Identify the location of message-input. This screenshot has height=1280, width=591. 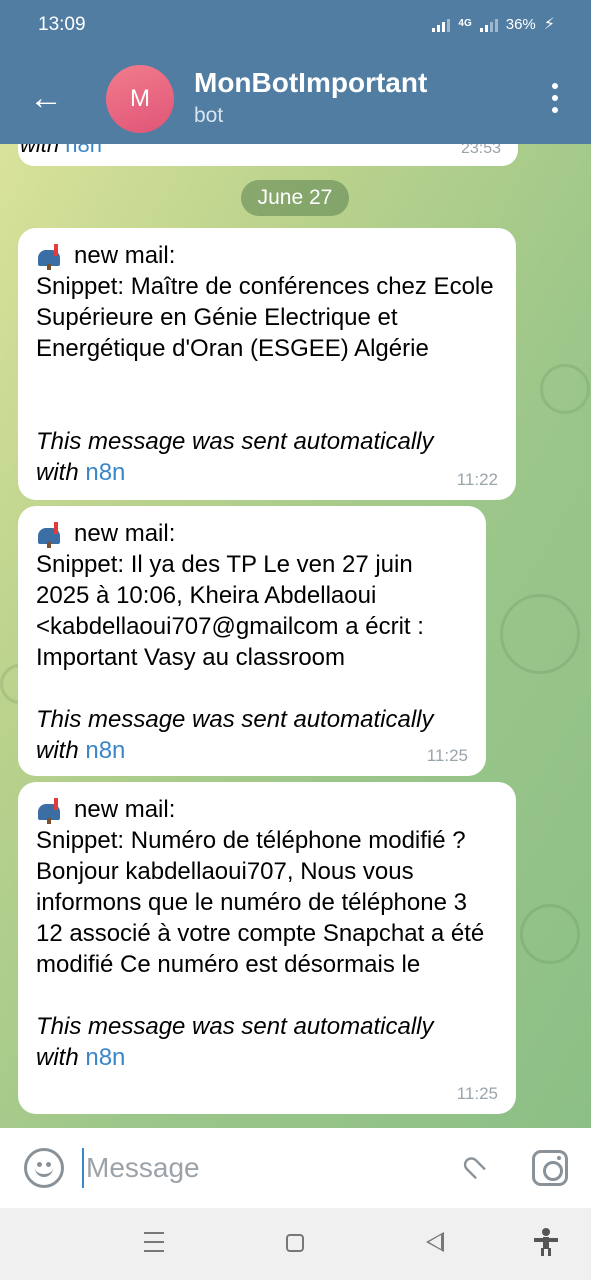
(247, 1168).